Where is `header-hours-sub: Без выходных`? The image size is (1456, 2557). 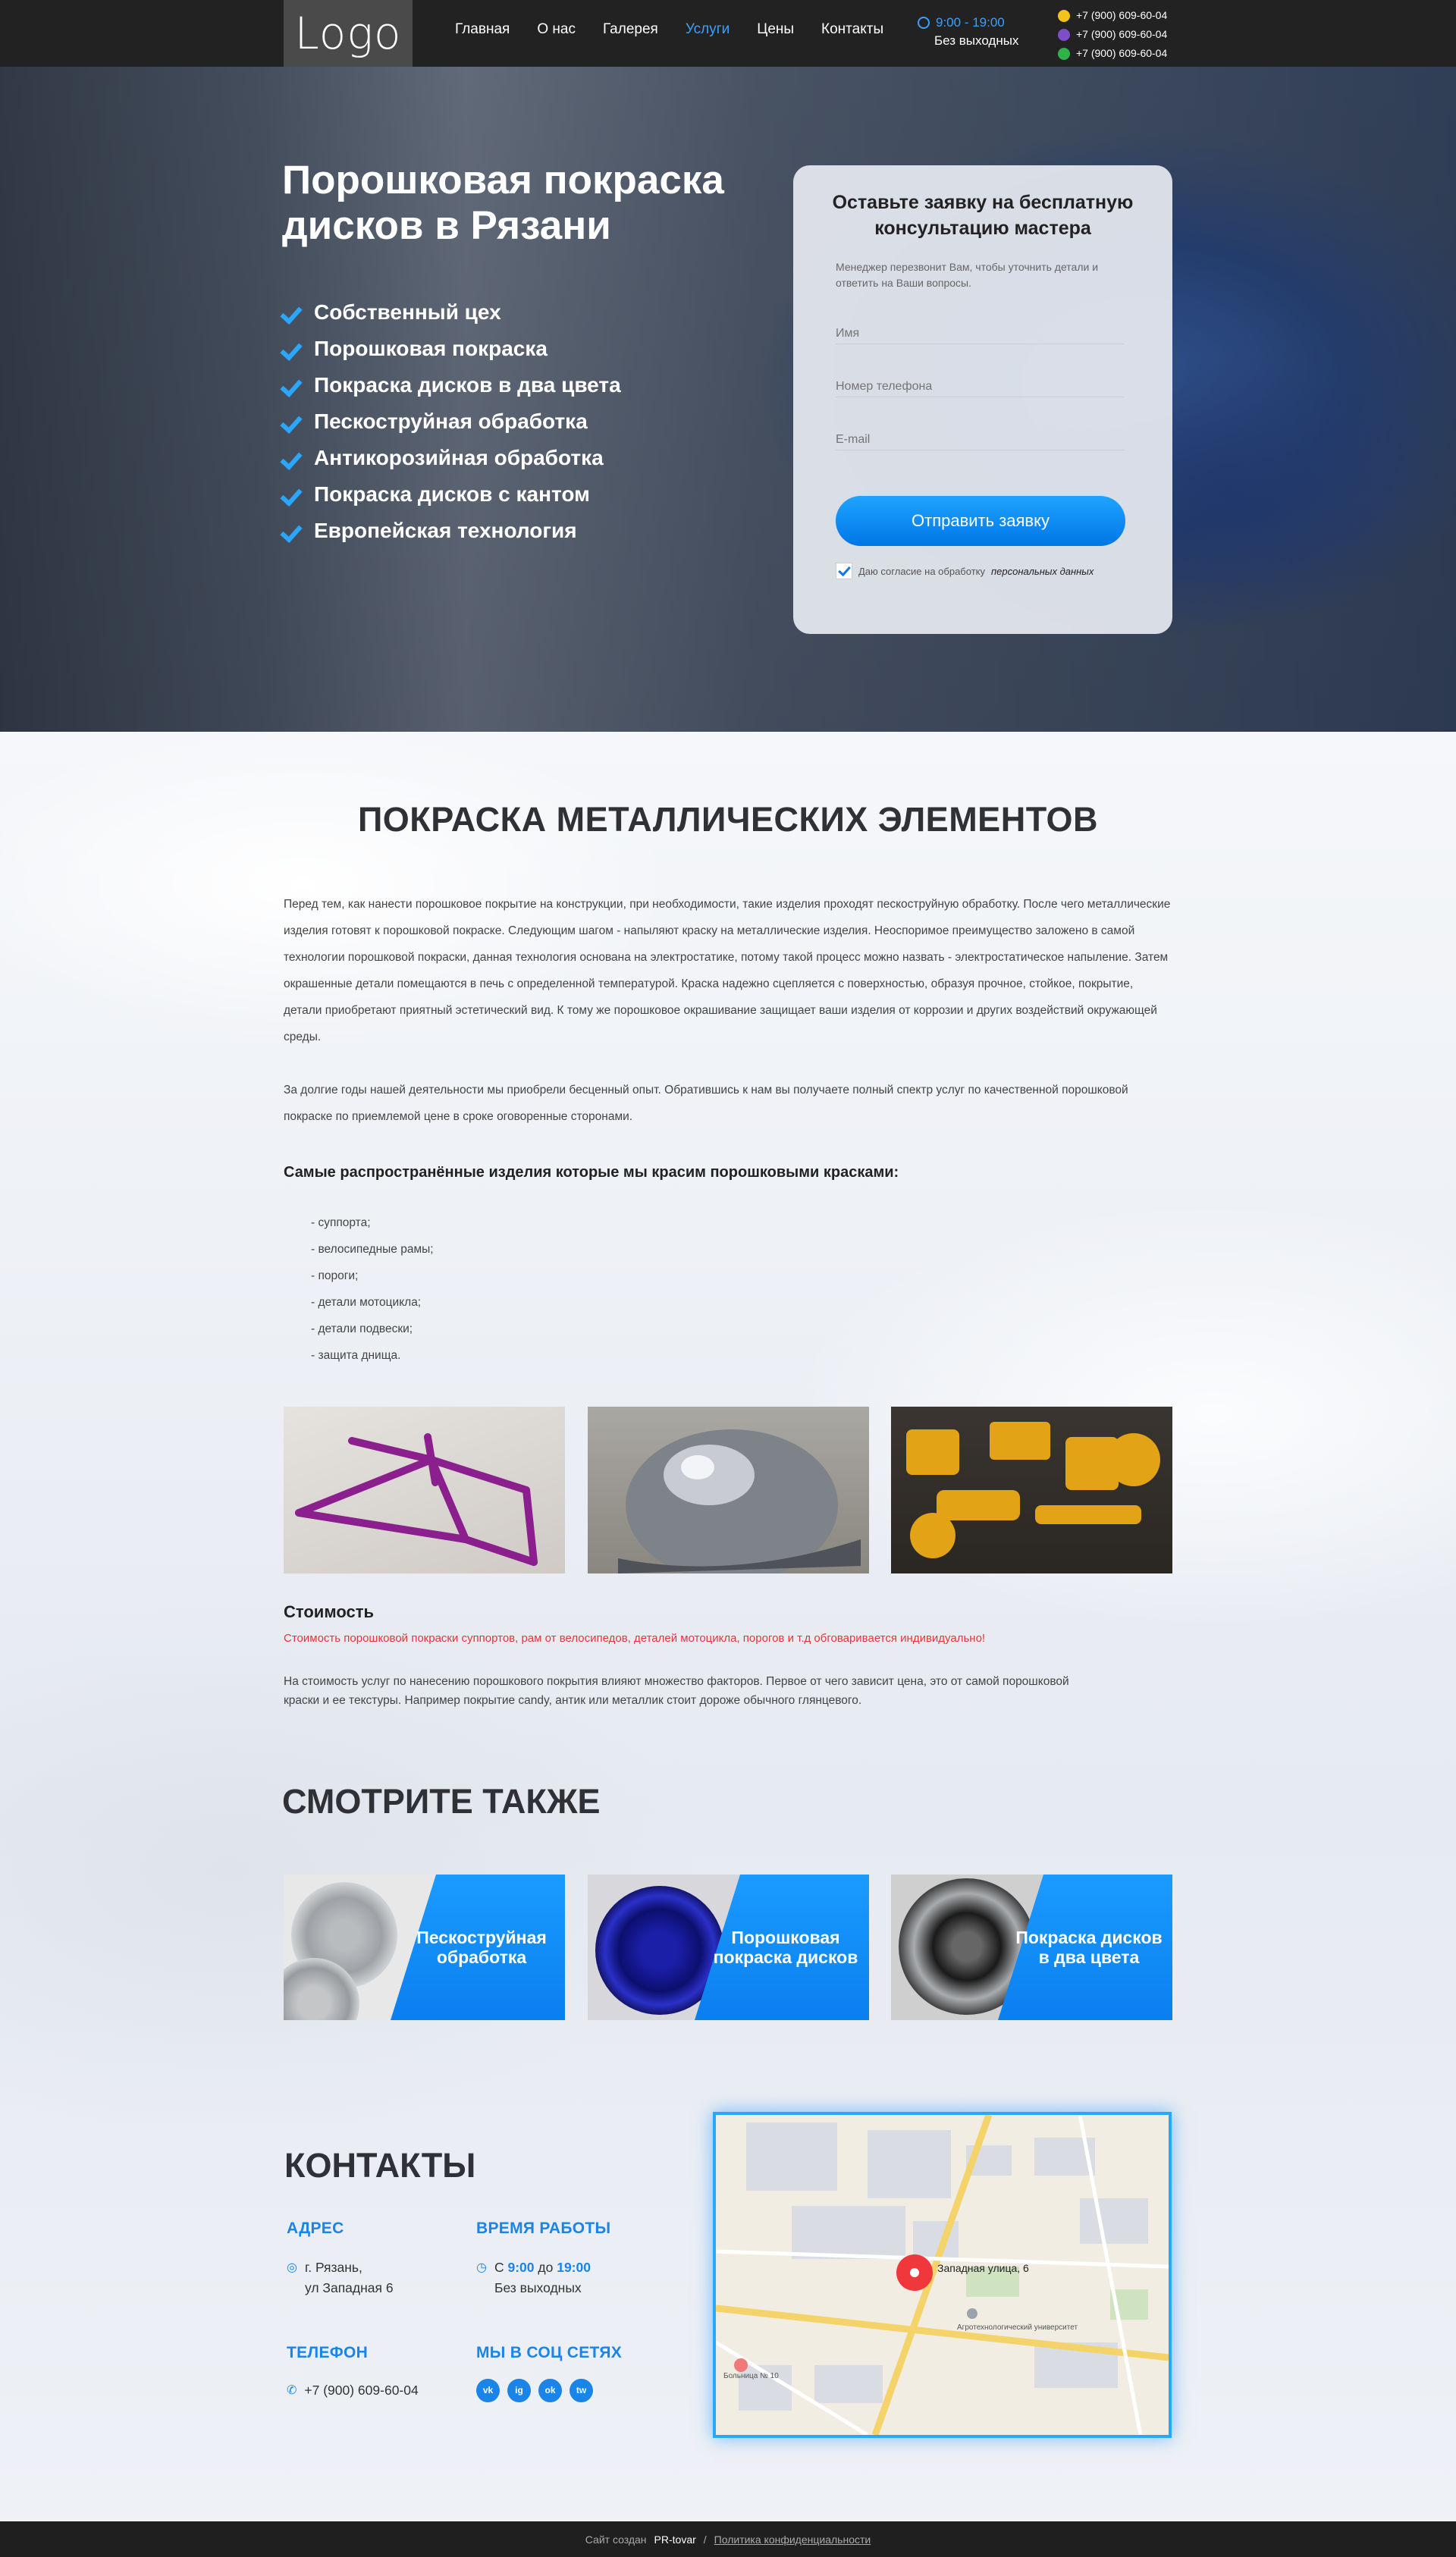 header-hours-sub: Без выходных is located at coordinates (976, 40).